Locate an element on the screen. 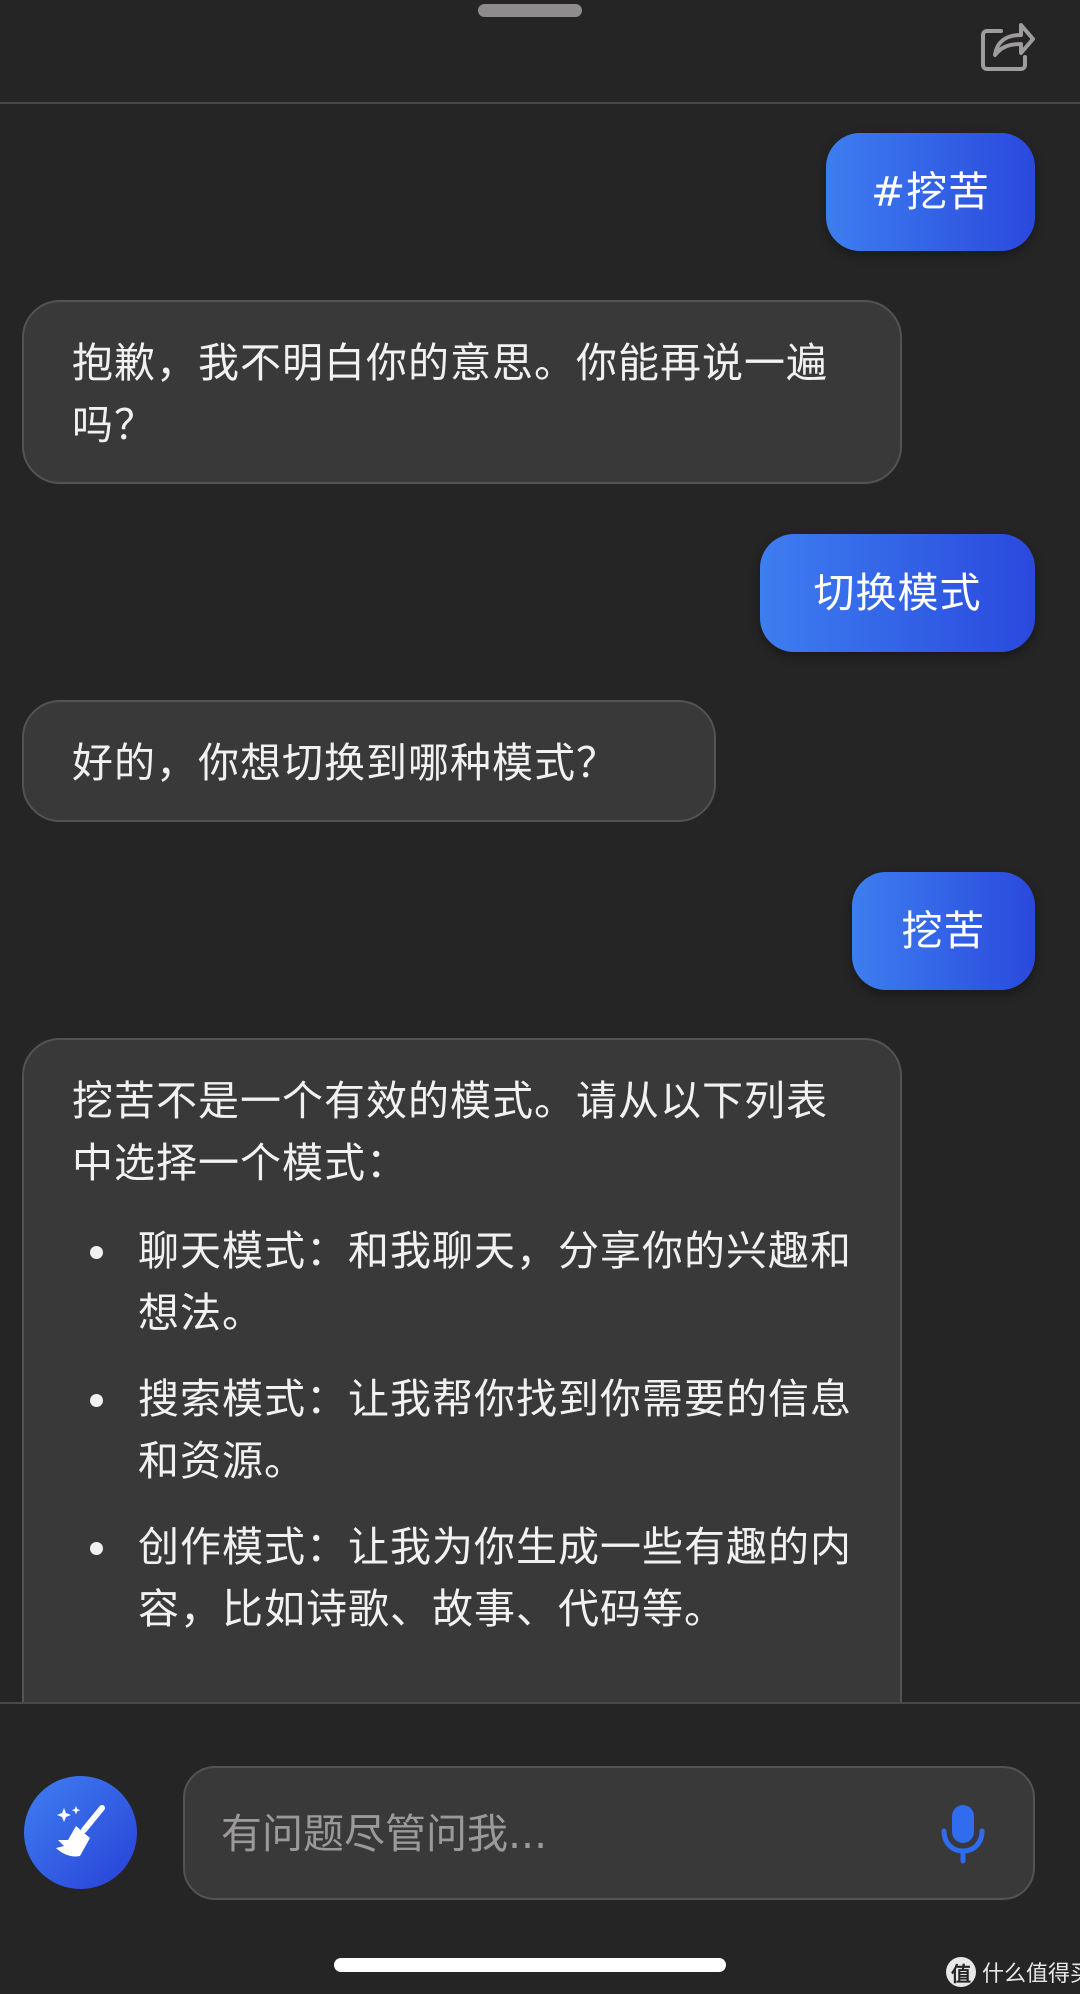 Image resolution: width=1080 pixels, height=1994 pixels. message-input-box is located at coordinates (609, 1833).